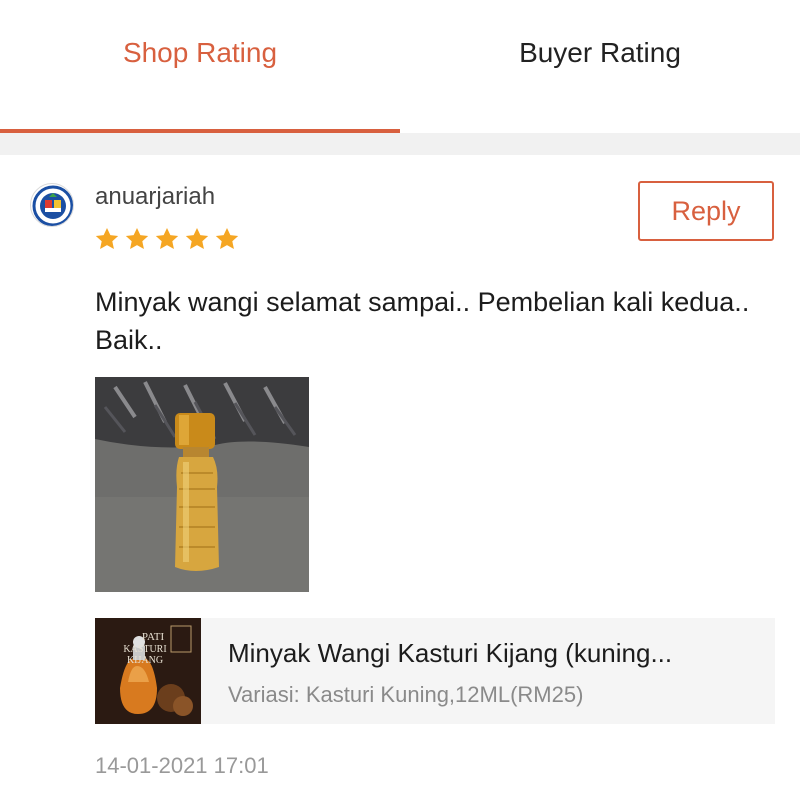 The width and height of the screenshot is (800, 800). Describe the element at coordinates (406, 694) in the screenshot. I see `product-variant: Variasi: Kasturi Kuning,12ML(RM25)` at that location.